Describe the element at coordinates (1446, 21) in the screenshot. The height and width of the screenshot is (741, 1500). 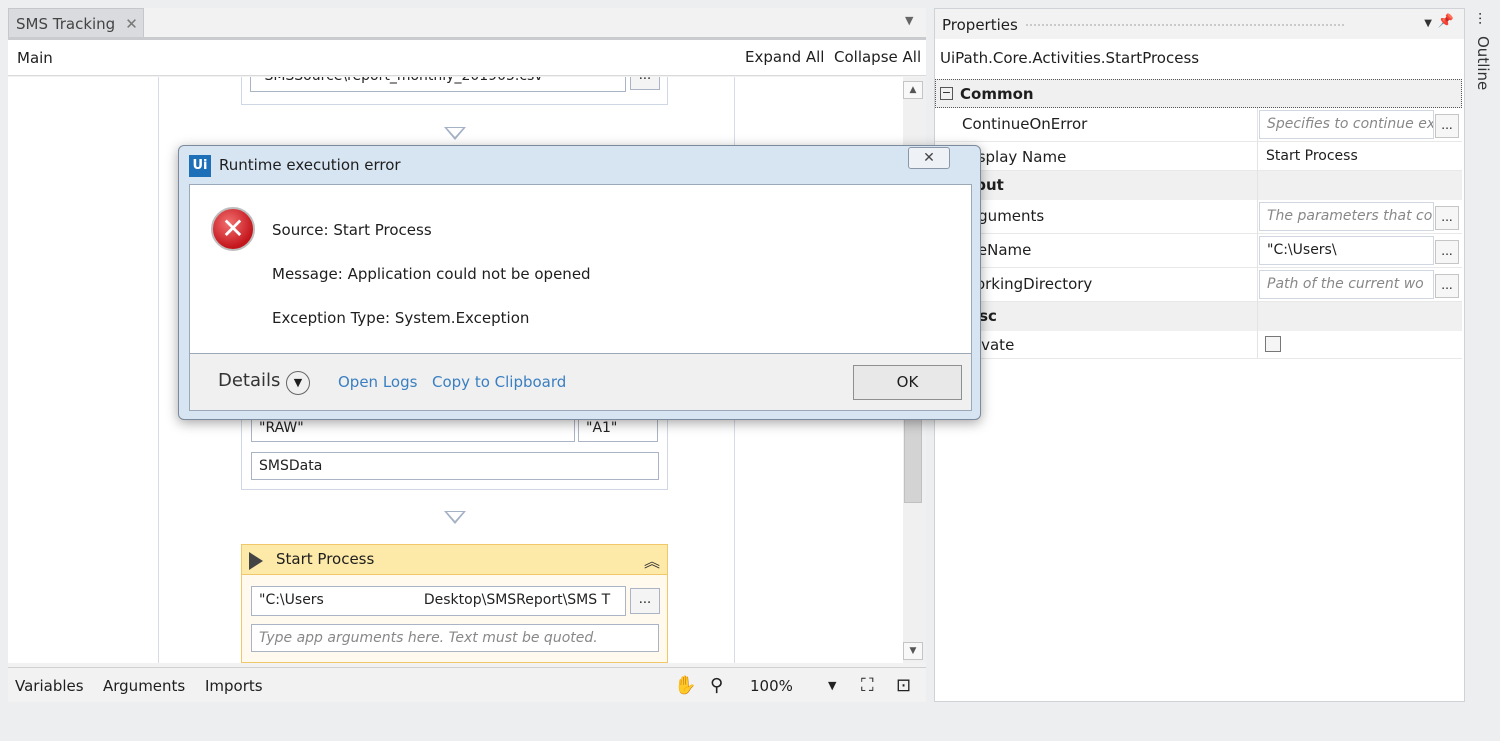
I see `pin-icon: 📌` at that location.